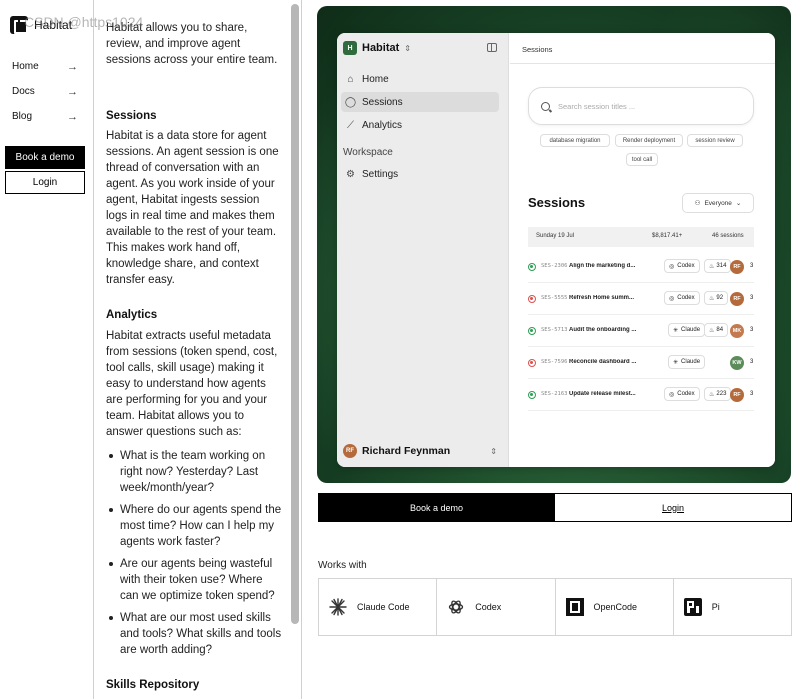  I want to click on nav-item-label: Blog, so click(22, 116).